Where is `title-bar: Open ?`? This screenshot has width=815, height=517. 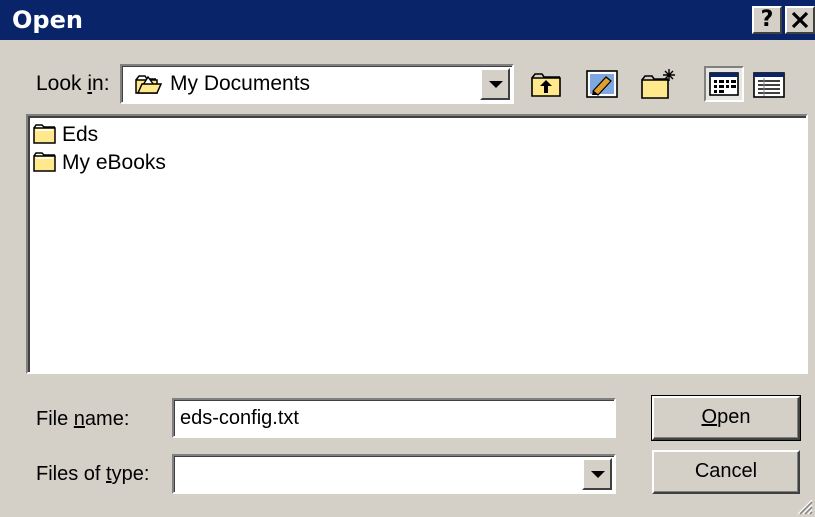 title-bar: Open ? is located at coordinates (407, 20).